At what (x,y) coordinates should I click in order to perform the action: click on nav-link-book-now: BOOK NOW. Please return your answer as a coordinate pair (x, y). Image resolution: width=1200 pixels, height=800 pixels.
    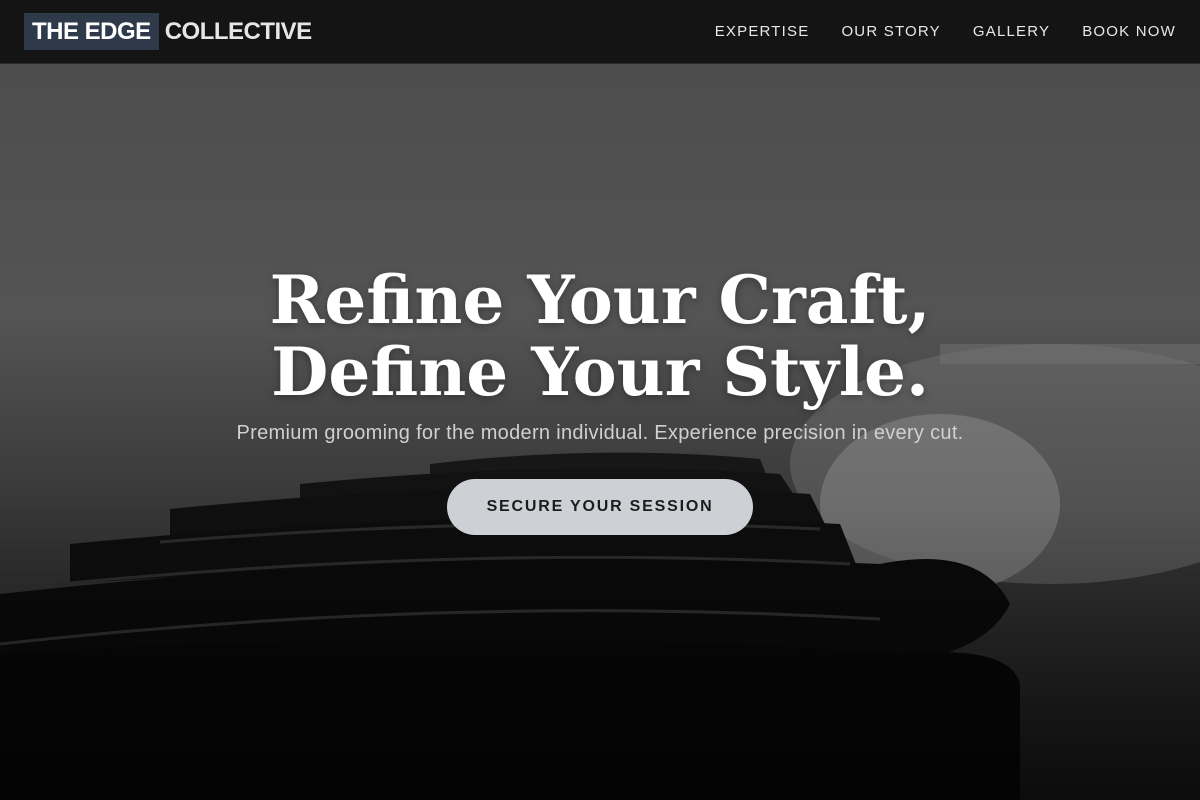
    Looking at the image, I should click on (1129, 31).